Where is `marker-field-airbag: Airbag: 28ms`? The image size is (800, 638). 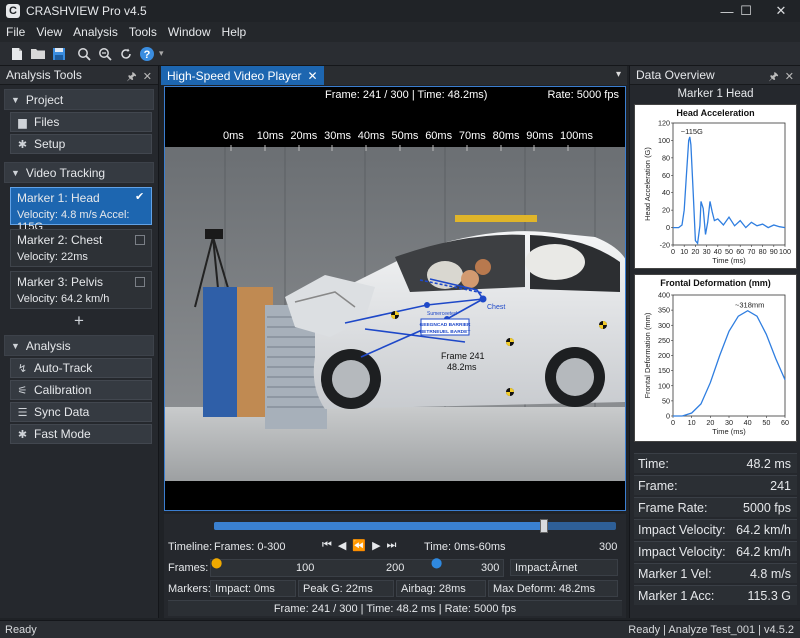 marker-field-airbag: Airbag: 28ms is located at coordinates (441, 588).